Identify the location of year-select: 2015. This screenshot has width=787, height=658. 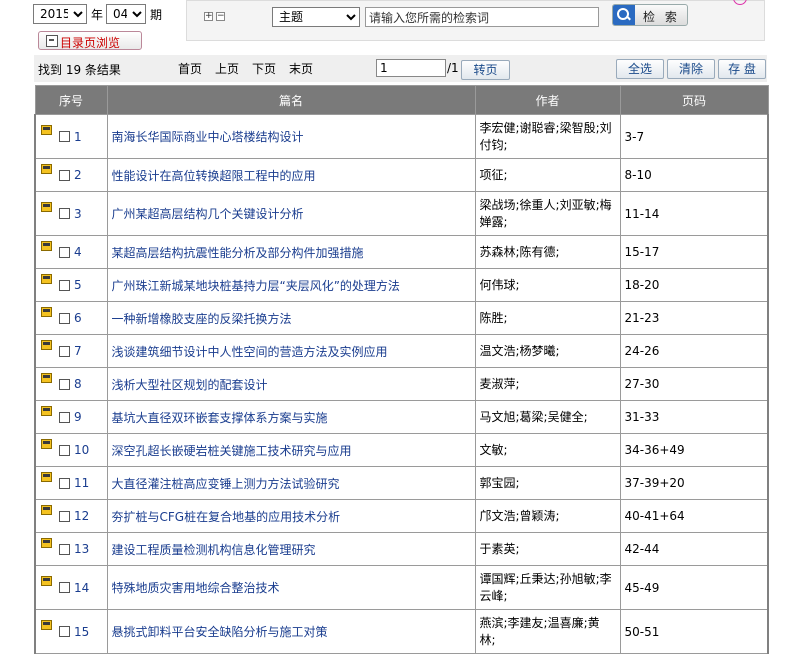
(60, 14).